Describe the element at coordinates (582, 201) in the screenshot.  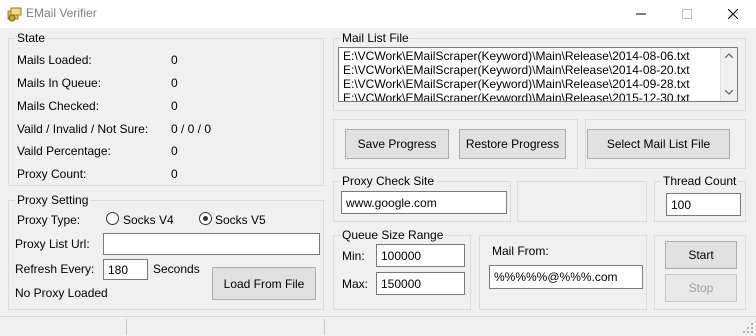
I see `empty-group` at that location.